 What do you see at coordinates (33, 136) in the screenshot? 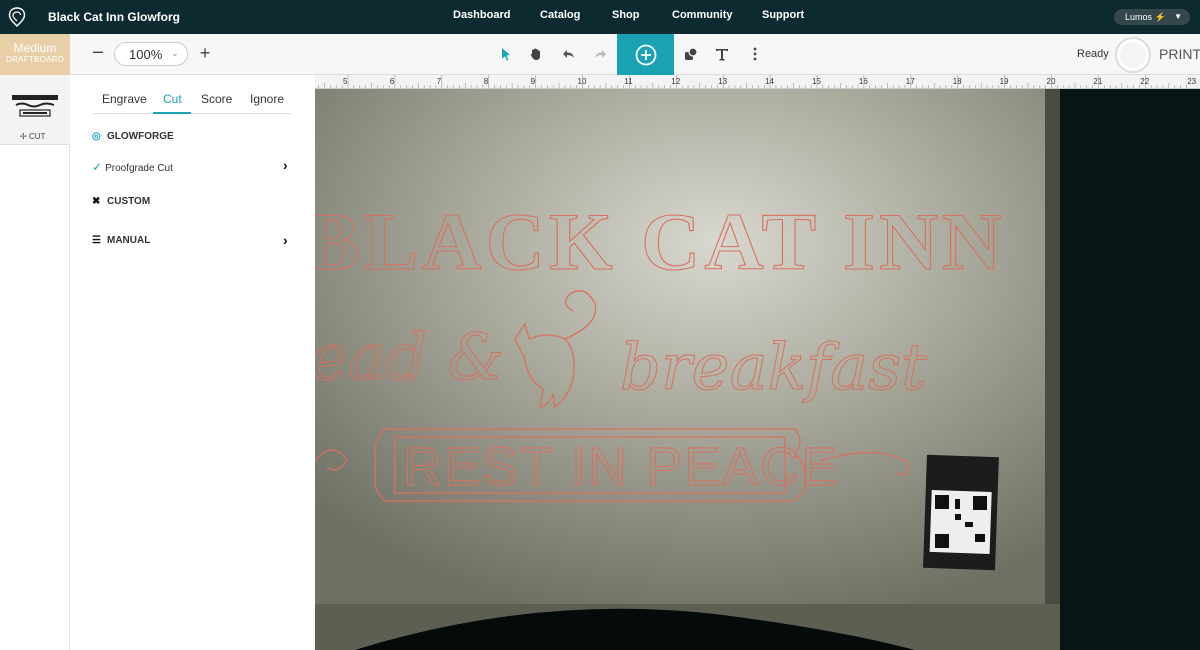
I see `operation-label: ✢ CUT` at bounding box center [33, 136].